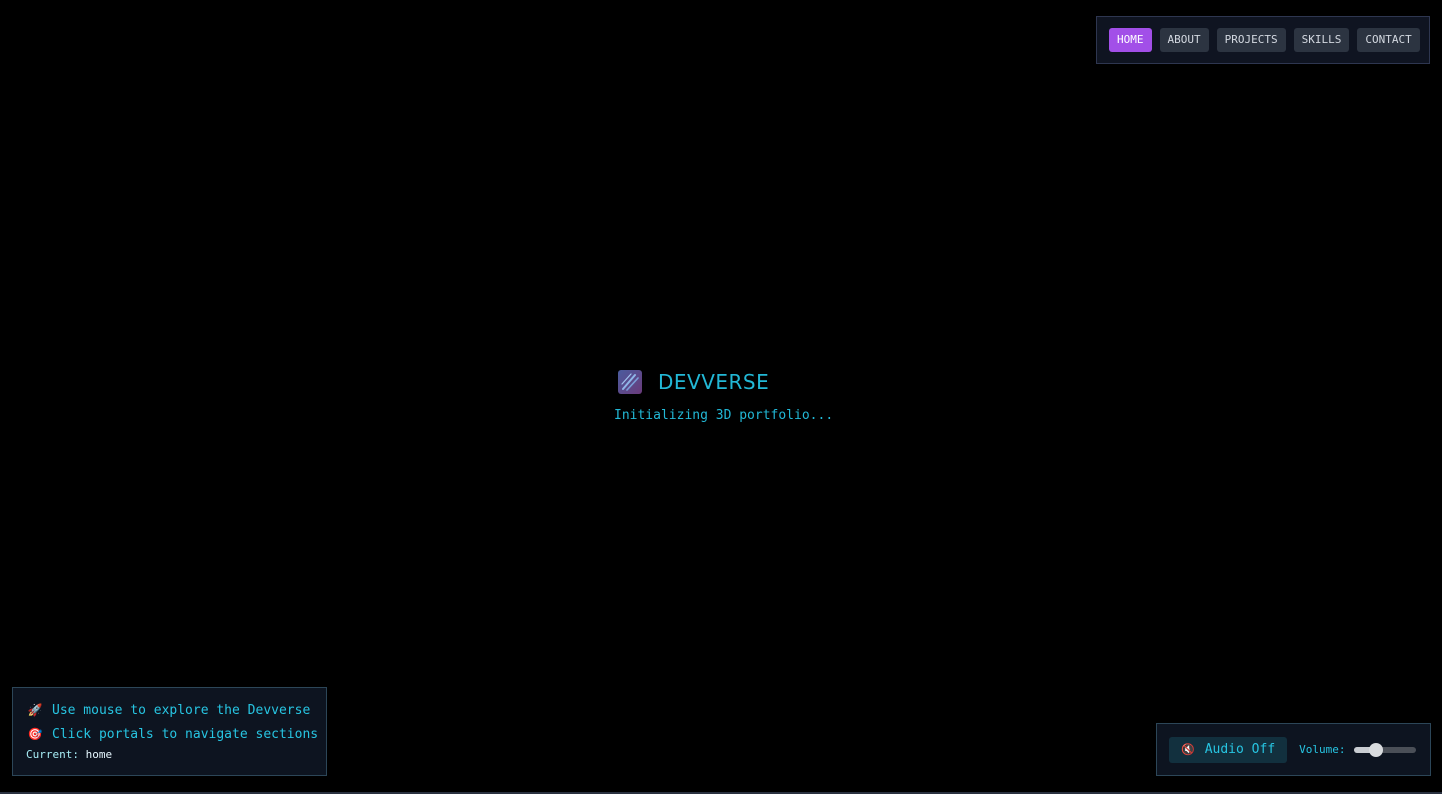 Image resolution: width=1442 pixels, height=794 pixels. What do you see at coordinates (99, 754) in the screenshot?
I see `current-value: home` at bounding box center [99, 754].